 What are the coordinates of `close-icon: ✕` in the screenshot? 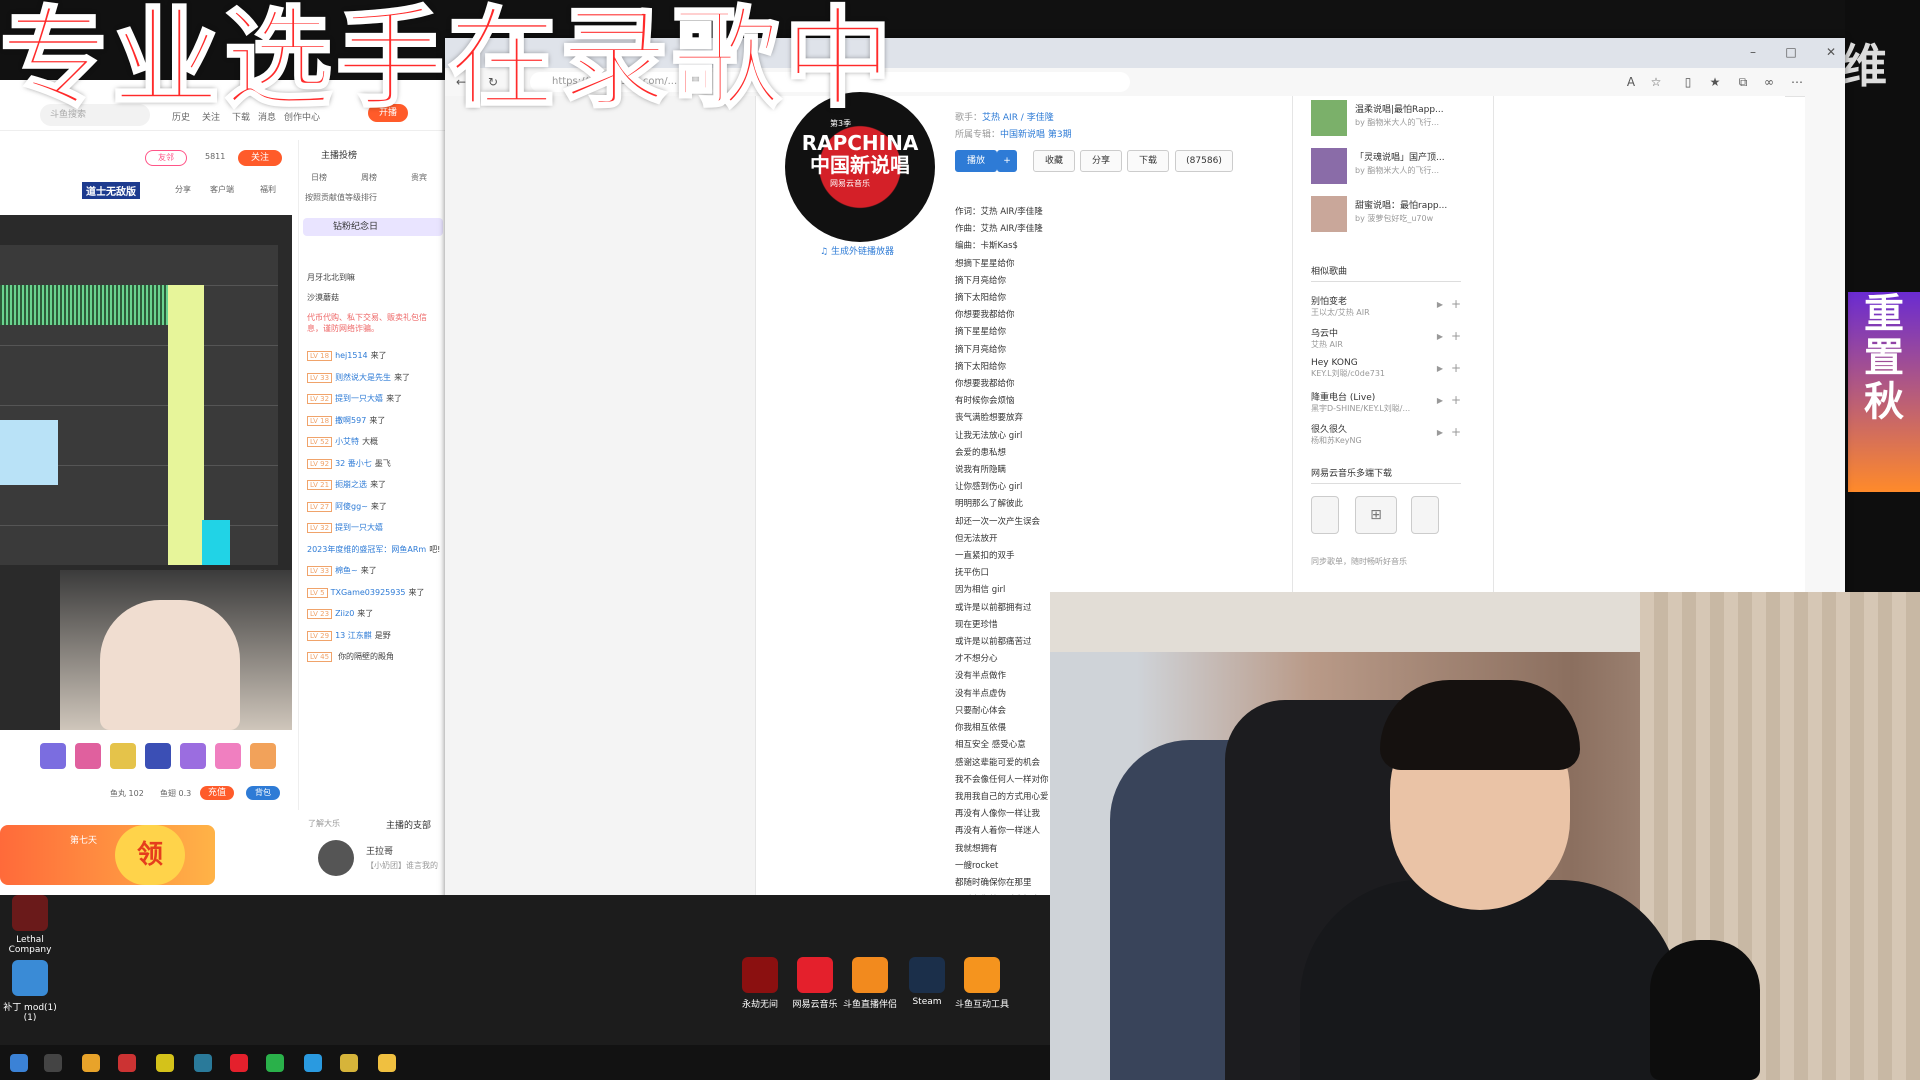 It's located at (1831, 52).